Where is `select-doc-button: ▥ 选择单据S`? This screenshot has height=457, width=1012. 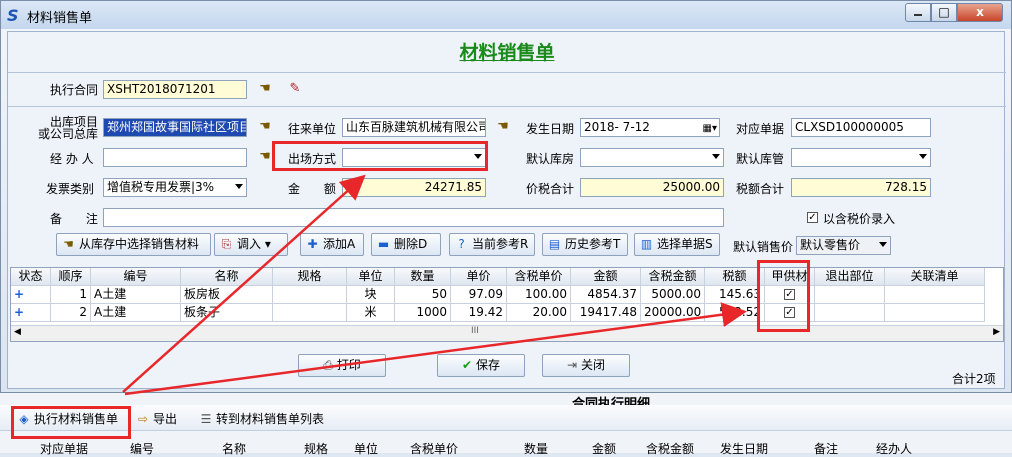
select-doc-button: ▥ 选择单据S is located at coordinates (677, 244).